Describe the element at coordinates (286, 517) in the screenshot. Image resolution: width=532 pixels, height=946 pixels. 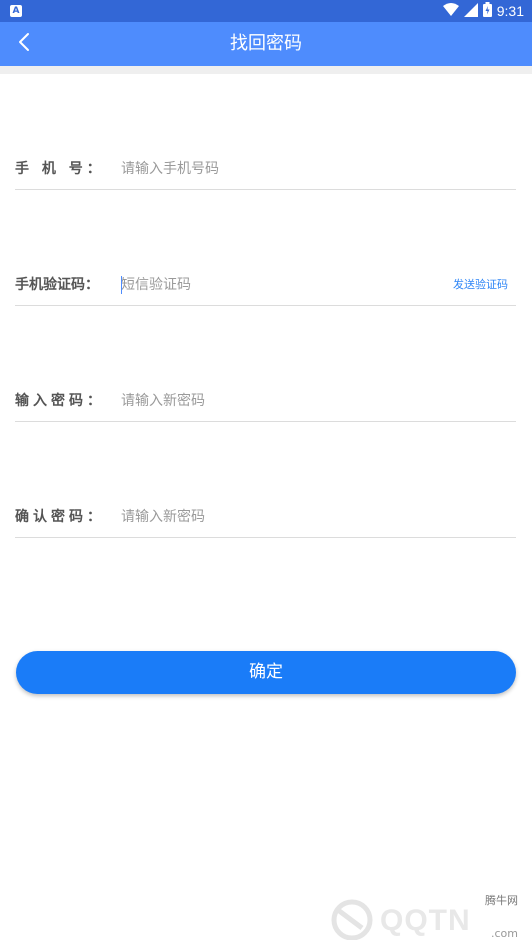
I see `confirm-password-input` at that location.